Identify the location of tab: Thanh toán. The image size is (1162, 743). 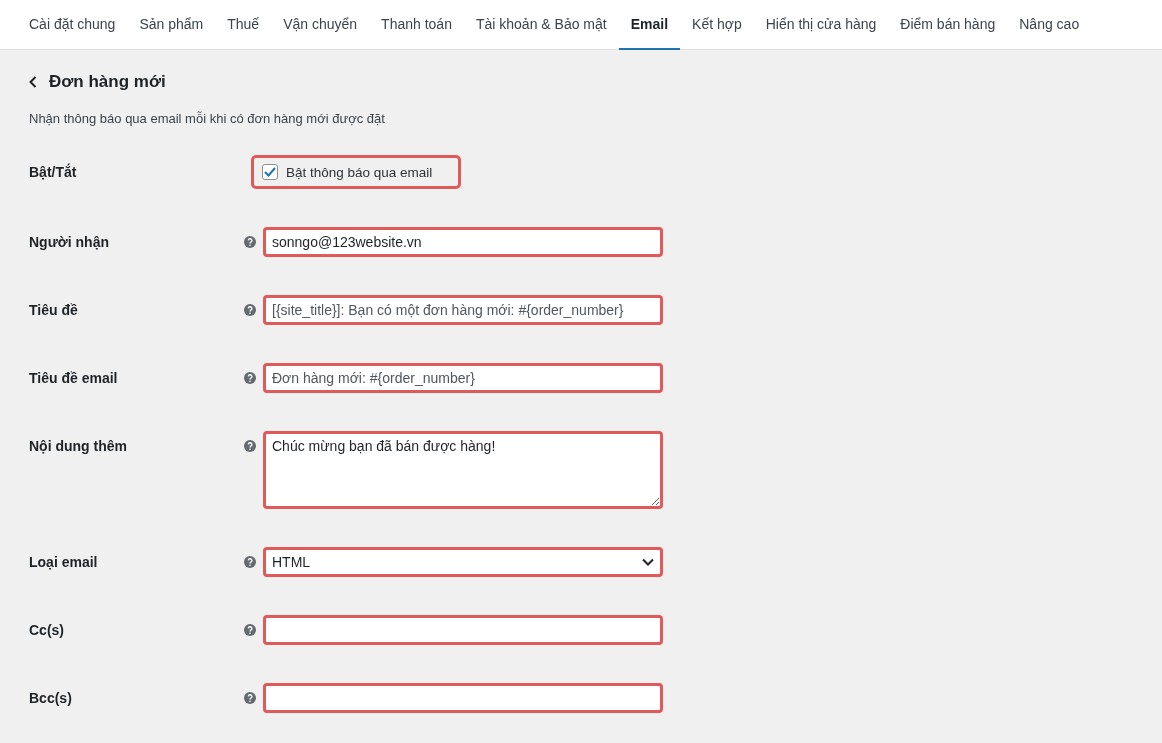
(416, 25).